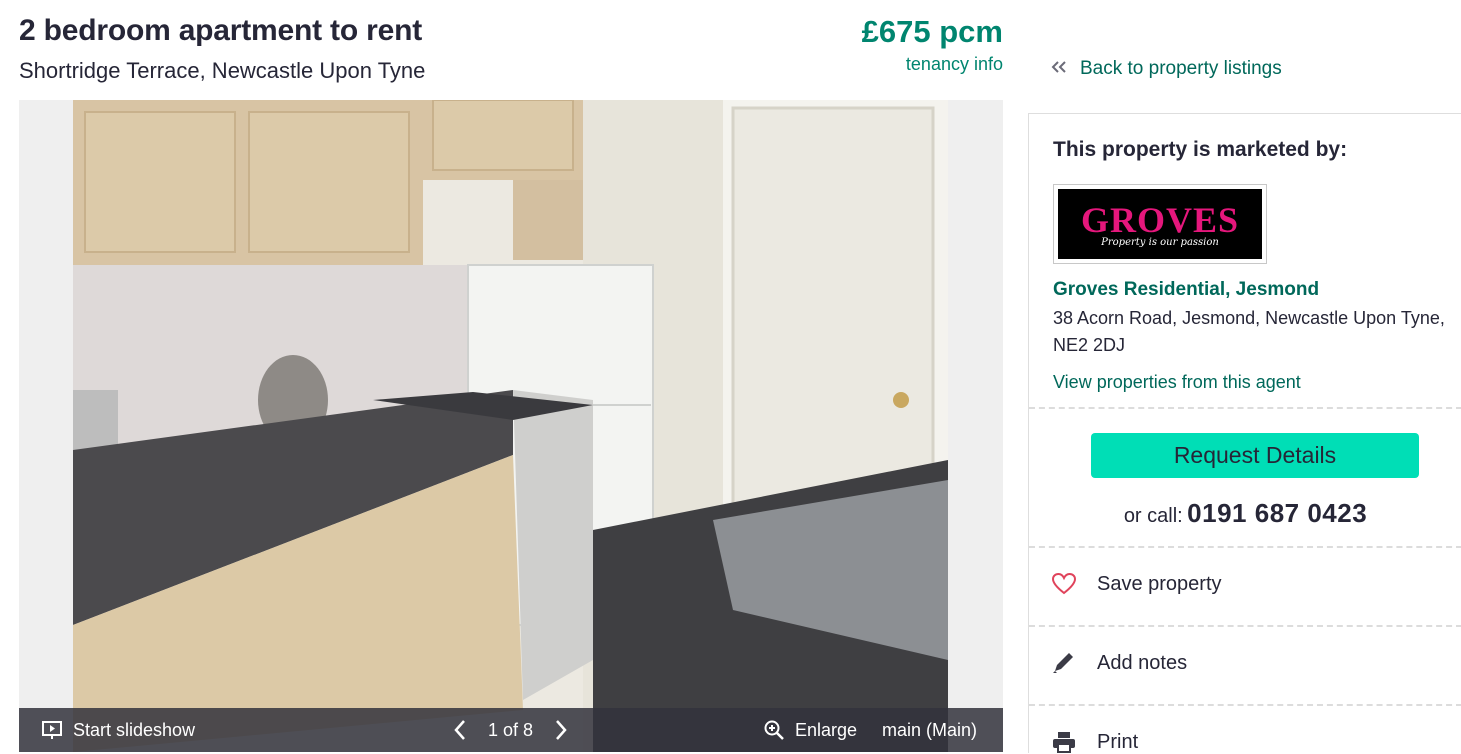  I want to click on logo-tagline: Property is our passion, so click(1160, 242).